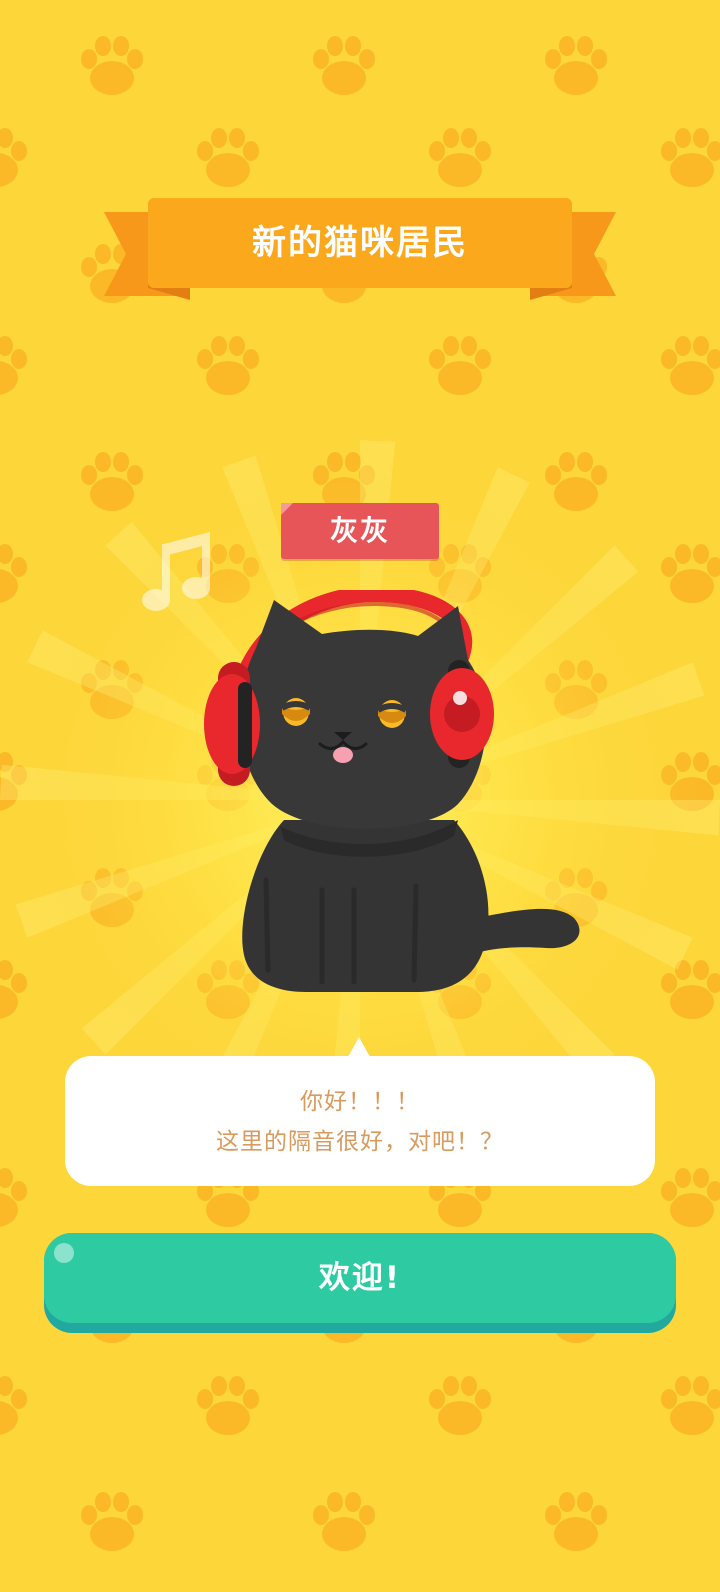  What do you see at coordinates (360, 1142) in the screenshot?
I see `dialog-line-2: 这里的隔音很好，对吧！？` at bounding box center [360, 1142].